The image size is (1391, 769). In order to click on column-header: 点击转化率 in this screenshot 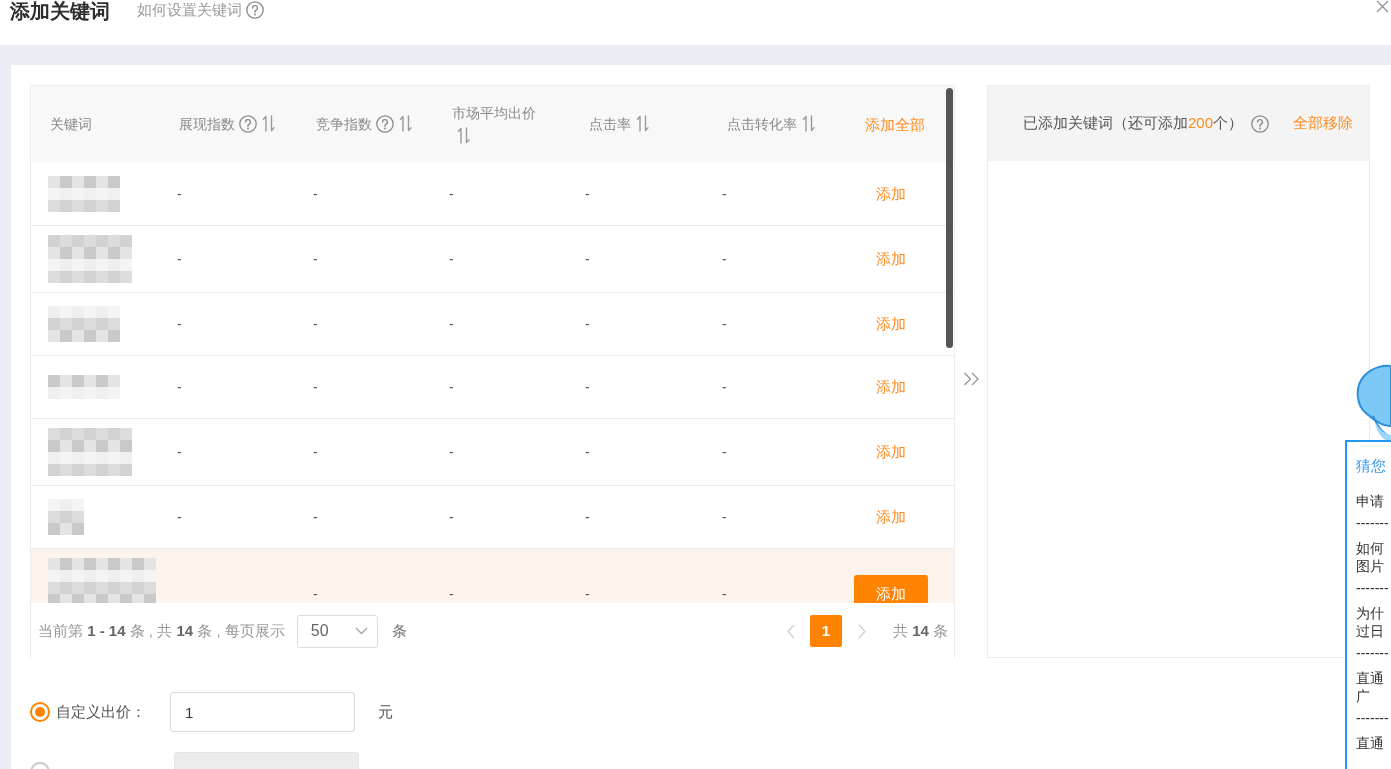, I will do `click(762, 124)`.